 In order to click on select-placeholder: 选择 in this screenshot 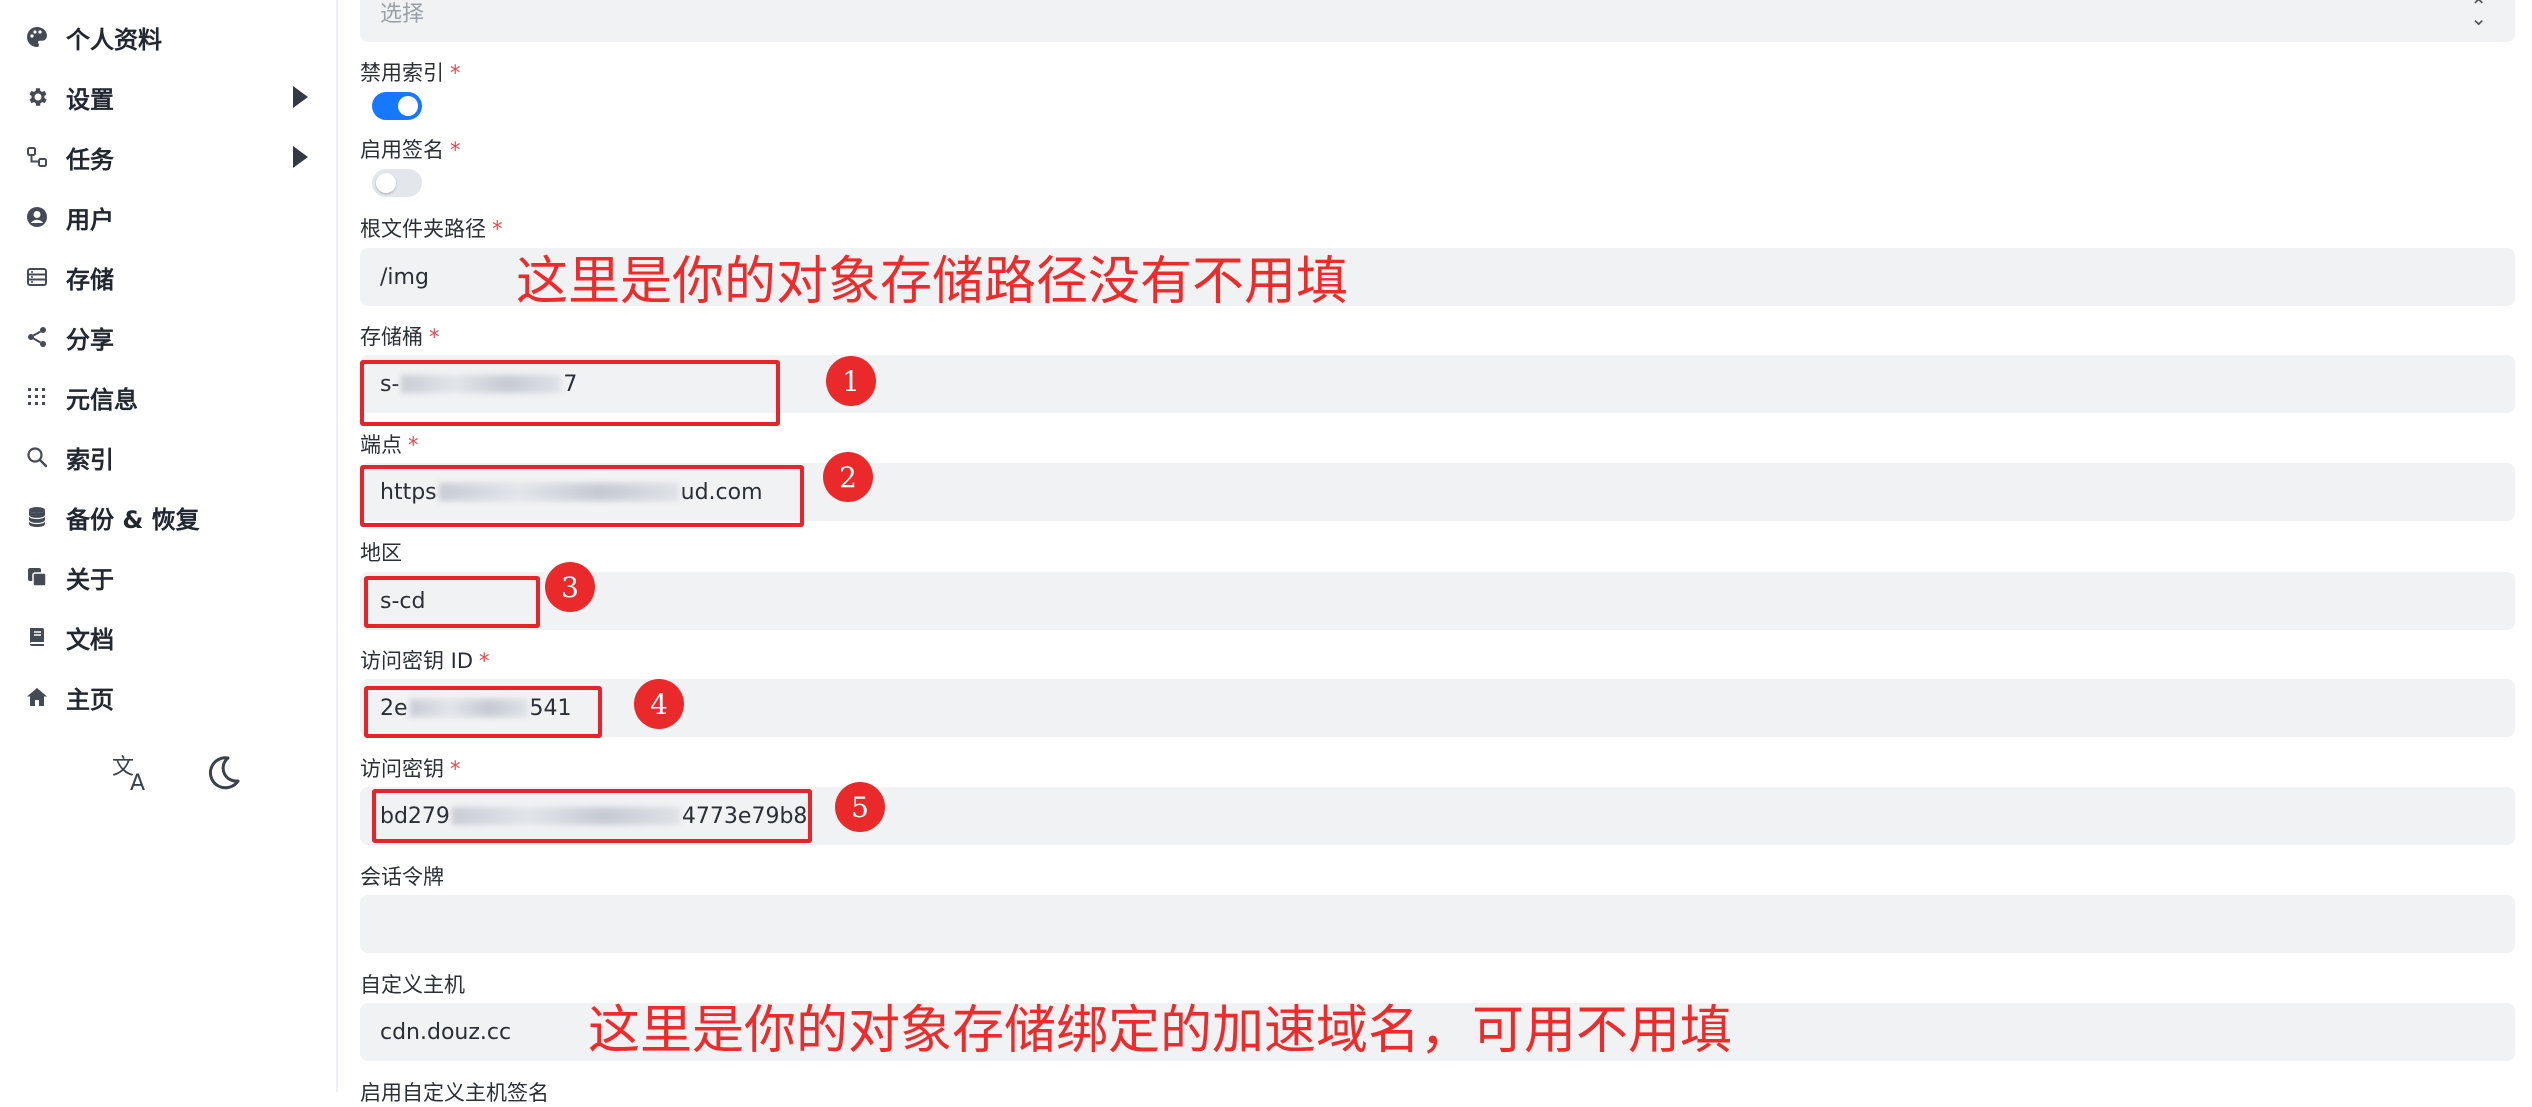, I will do `click(402, 14)`.